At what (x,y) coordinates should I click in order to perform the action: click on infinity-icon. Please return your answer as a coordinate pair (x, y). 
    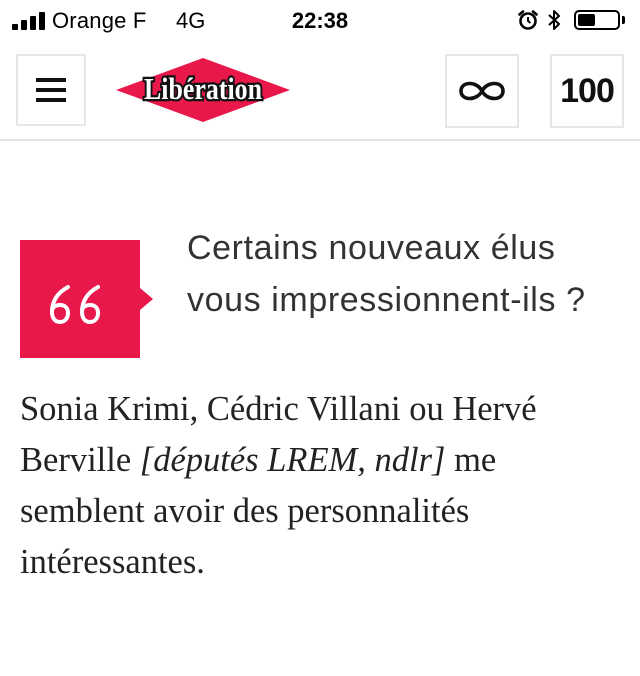
    Looking at the image, I should click on (482, 91).